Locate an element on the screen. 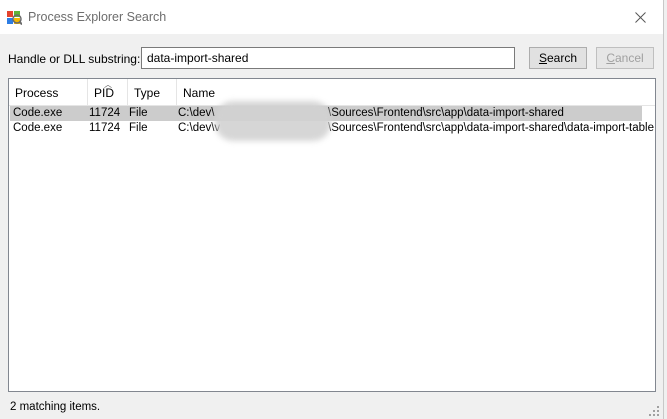  substring-input is located at coordinates (328, 58).